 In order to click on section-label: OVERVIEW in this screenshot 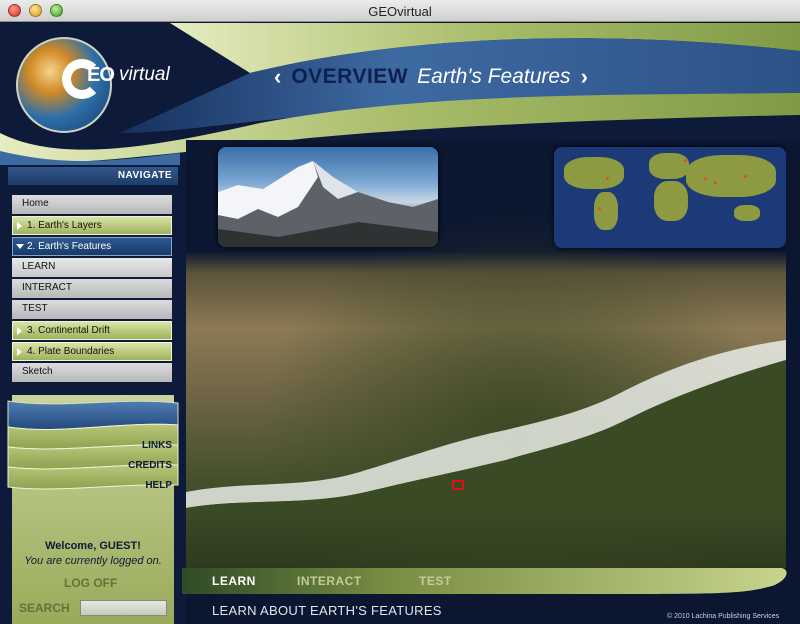, I will do `click(350, 76)`.